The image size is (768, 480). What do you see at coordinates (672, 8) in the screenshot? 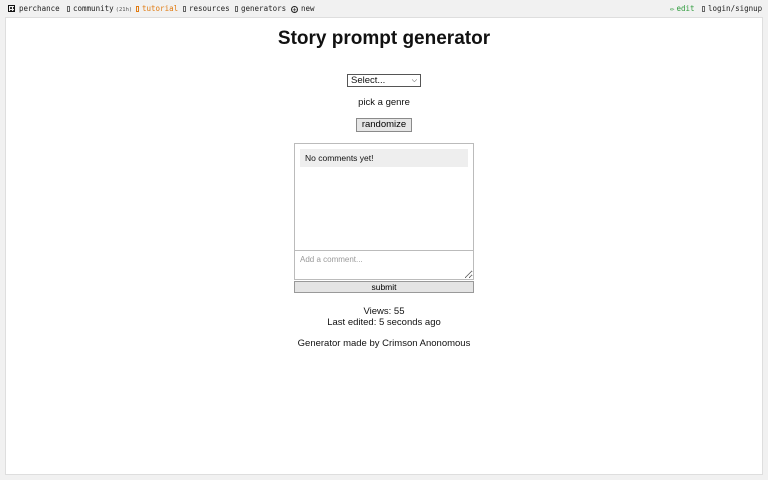
I see `pencil-icon: ✏` at bounding box center [672, 8].